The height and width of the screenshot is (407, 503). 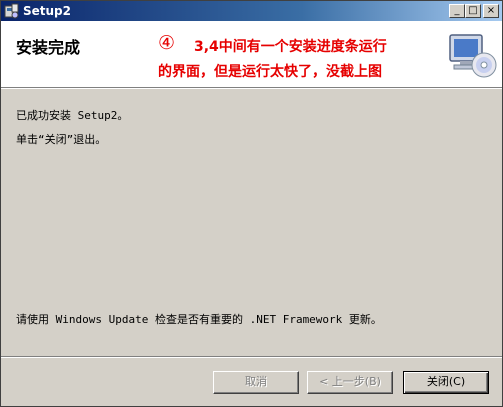 What do you see at coordinates (251, 88) in the screenshot?
I see `header-separator` at bounding box center [251, 88].